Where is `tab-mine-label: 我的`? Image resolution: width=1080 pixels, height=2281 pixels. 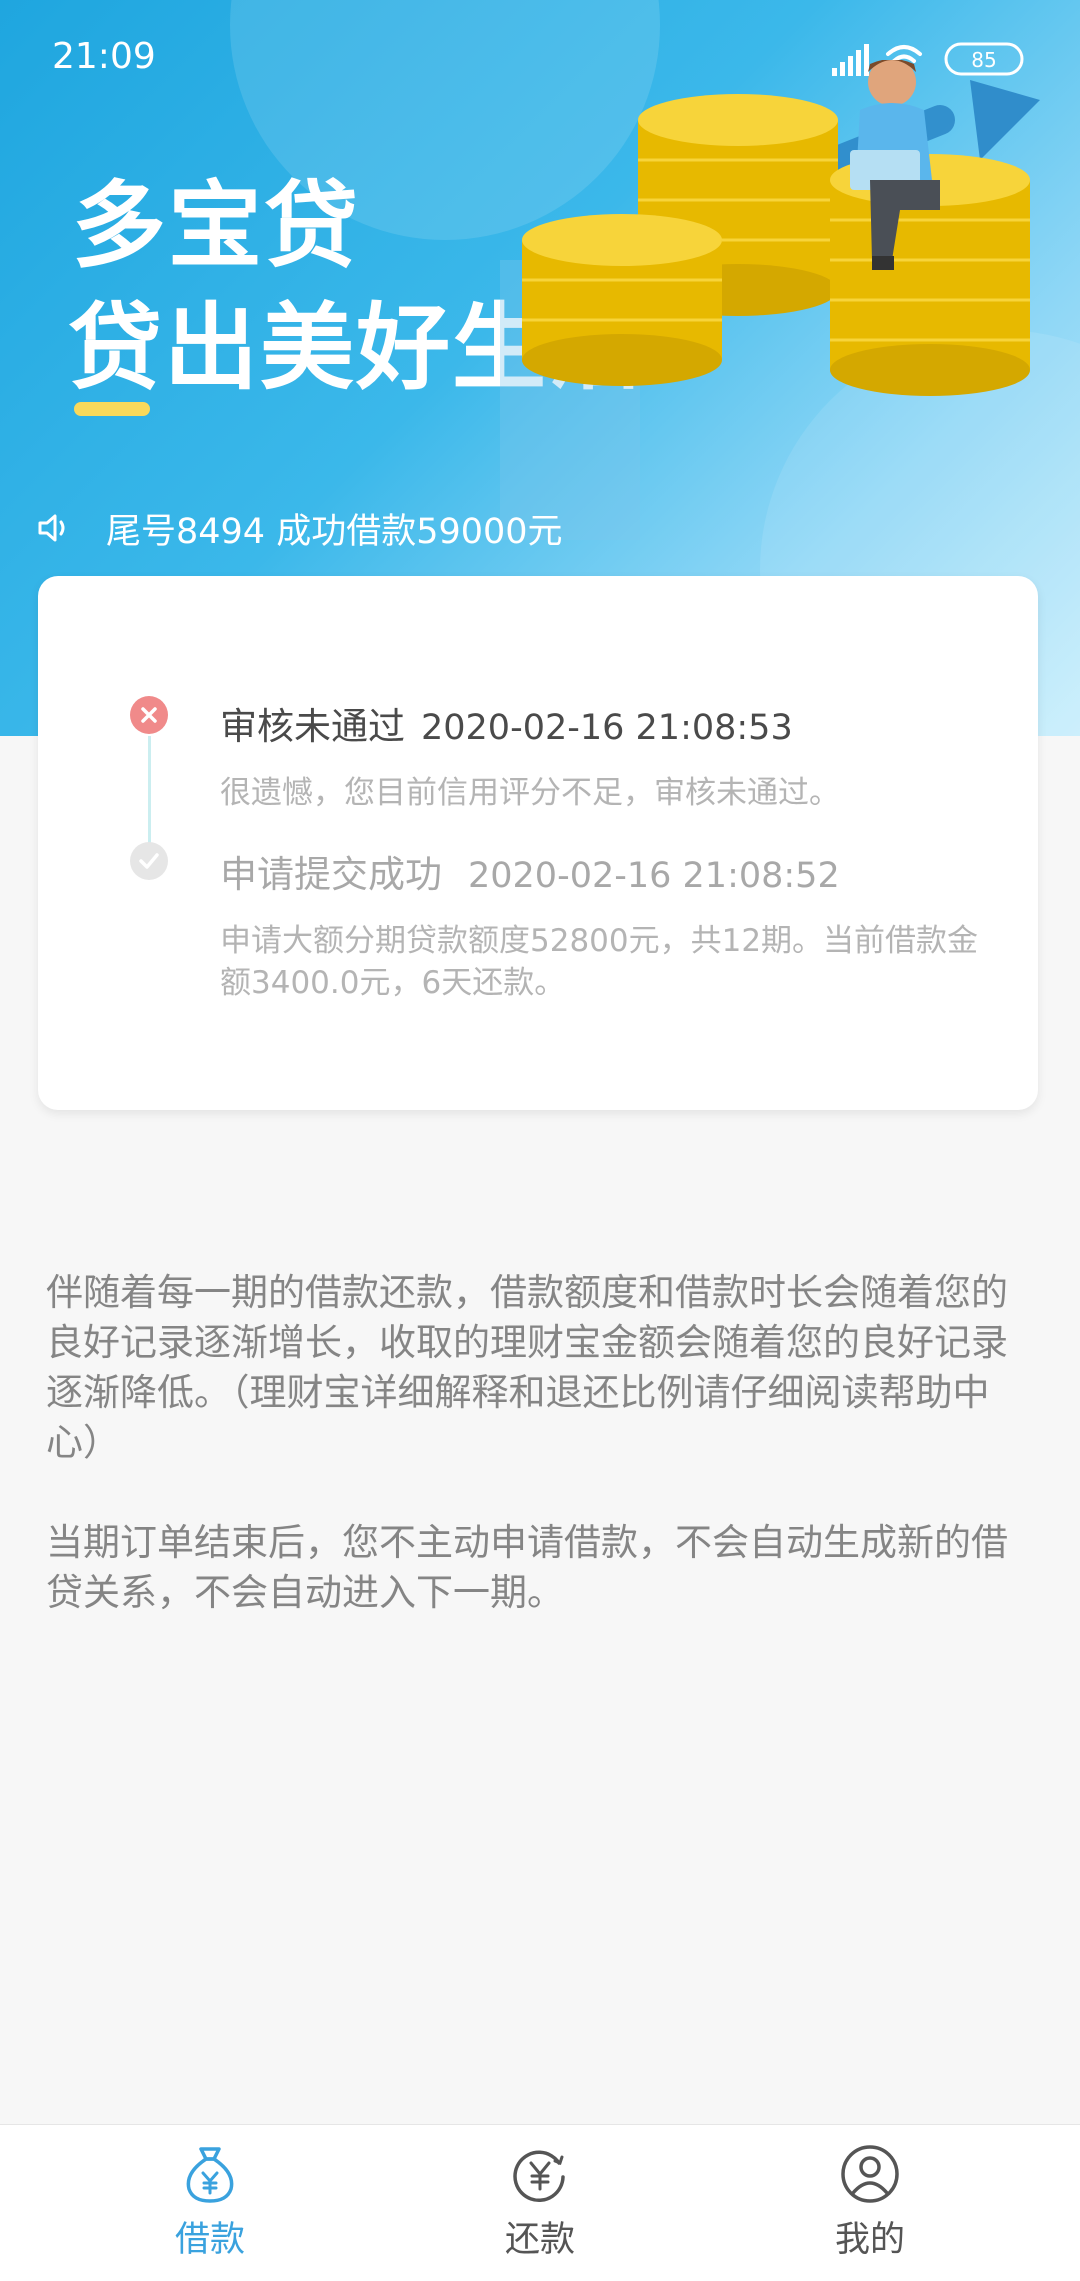
tab-mine-label: 我的 is located at coordinates (869, 2240).